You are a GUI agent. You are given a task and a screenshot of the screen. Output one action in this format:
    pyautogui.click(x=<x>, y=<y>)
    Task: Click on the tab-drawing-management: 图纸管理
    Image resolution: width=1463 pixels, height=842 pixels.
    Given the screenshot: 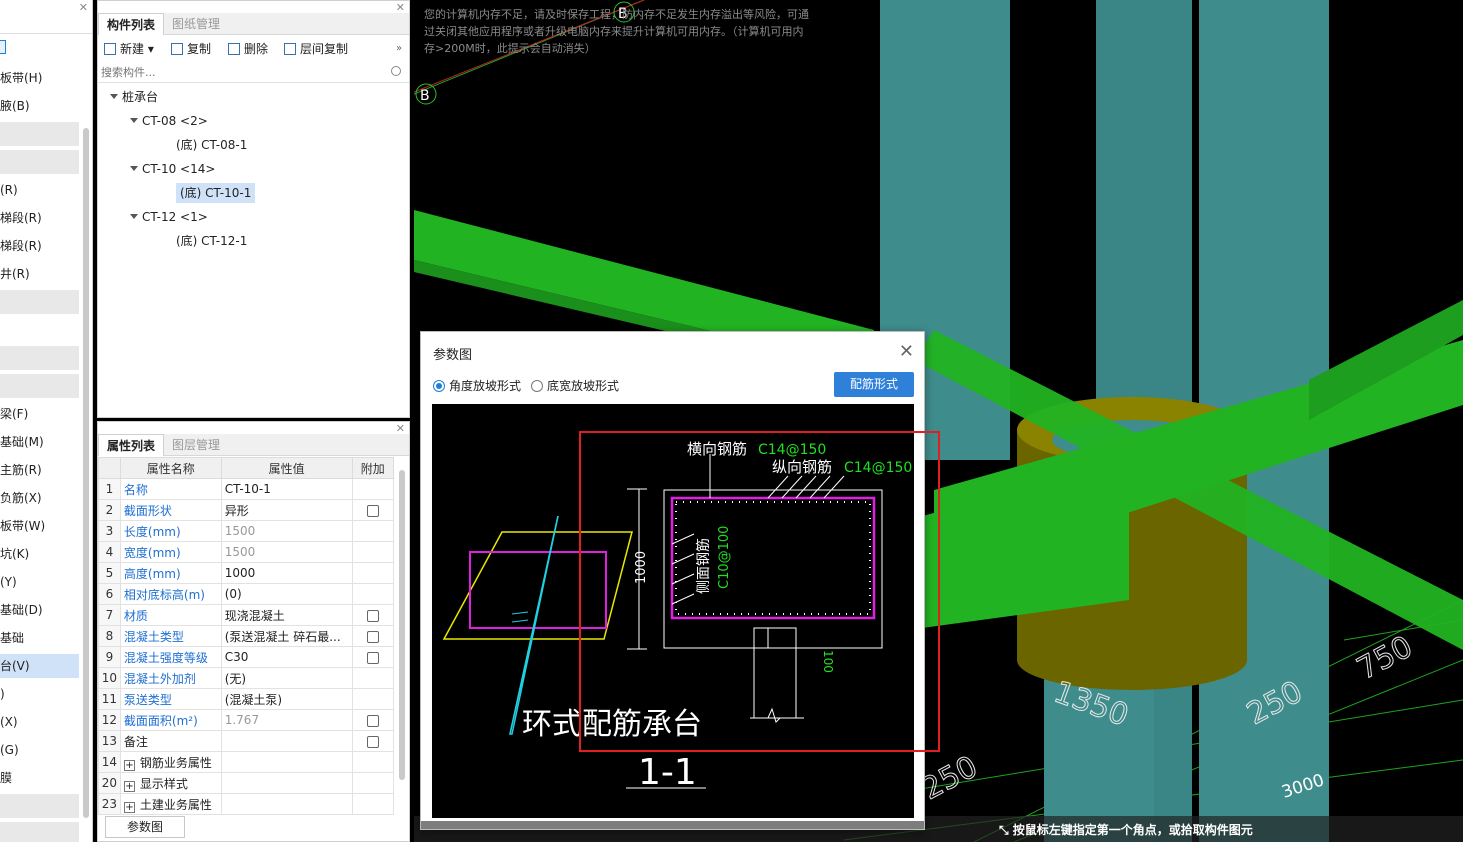 What is the action you would take?
    pyautogui.click(x=196, y=24)
    